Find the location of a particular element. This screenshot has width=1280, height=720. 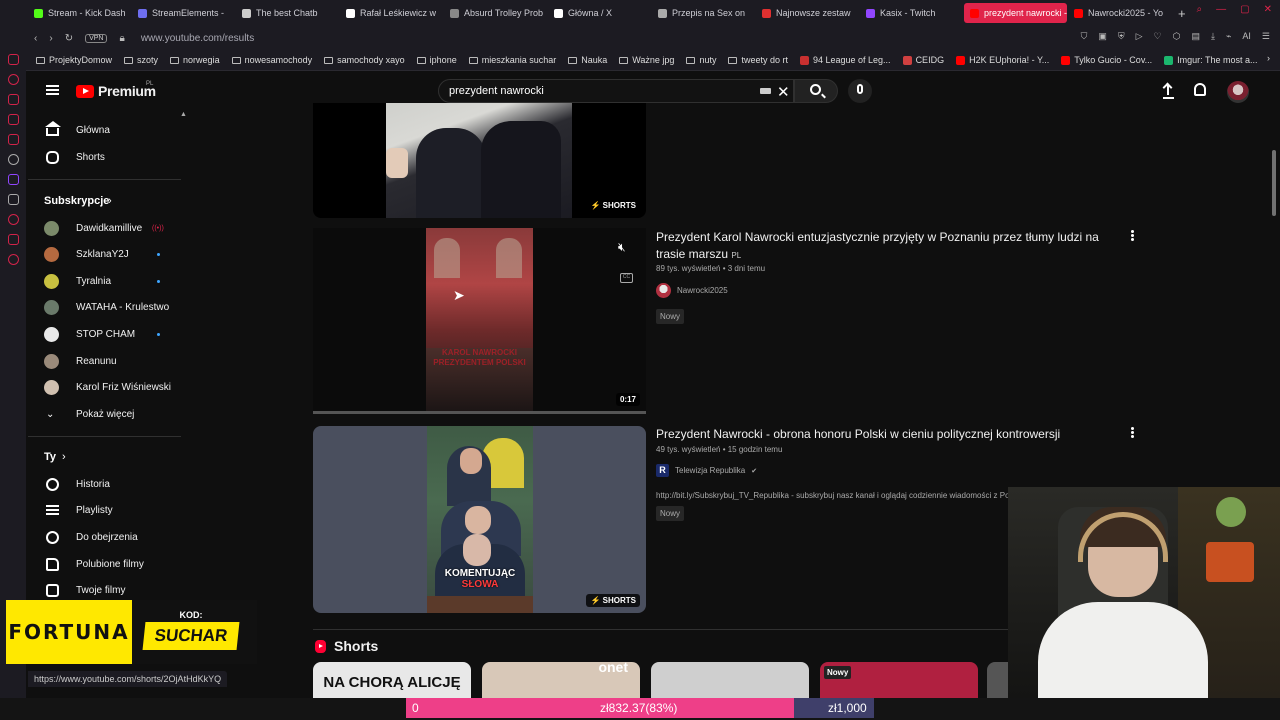

bookmark-item: tweety do rt is located at coordinates (758, 60).